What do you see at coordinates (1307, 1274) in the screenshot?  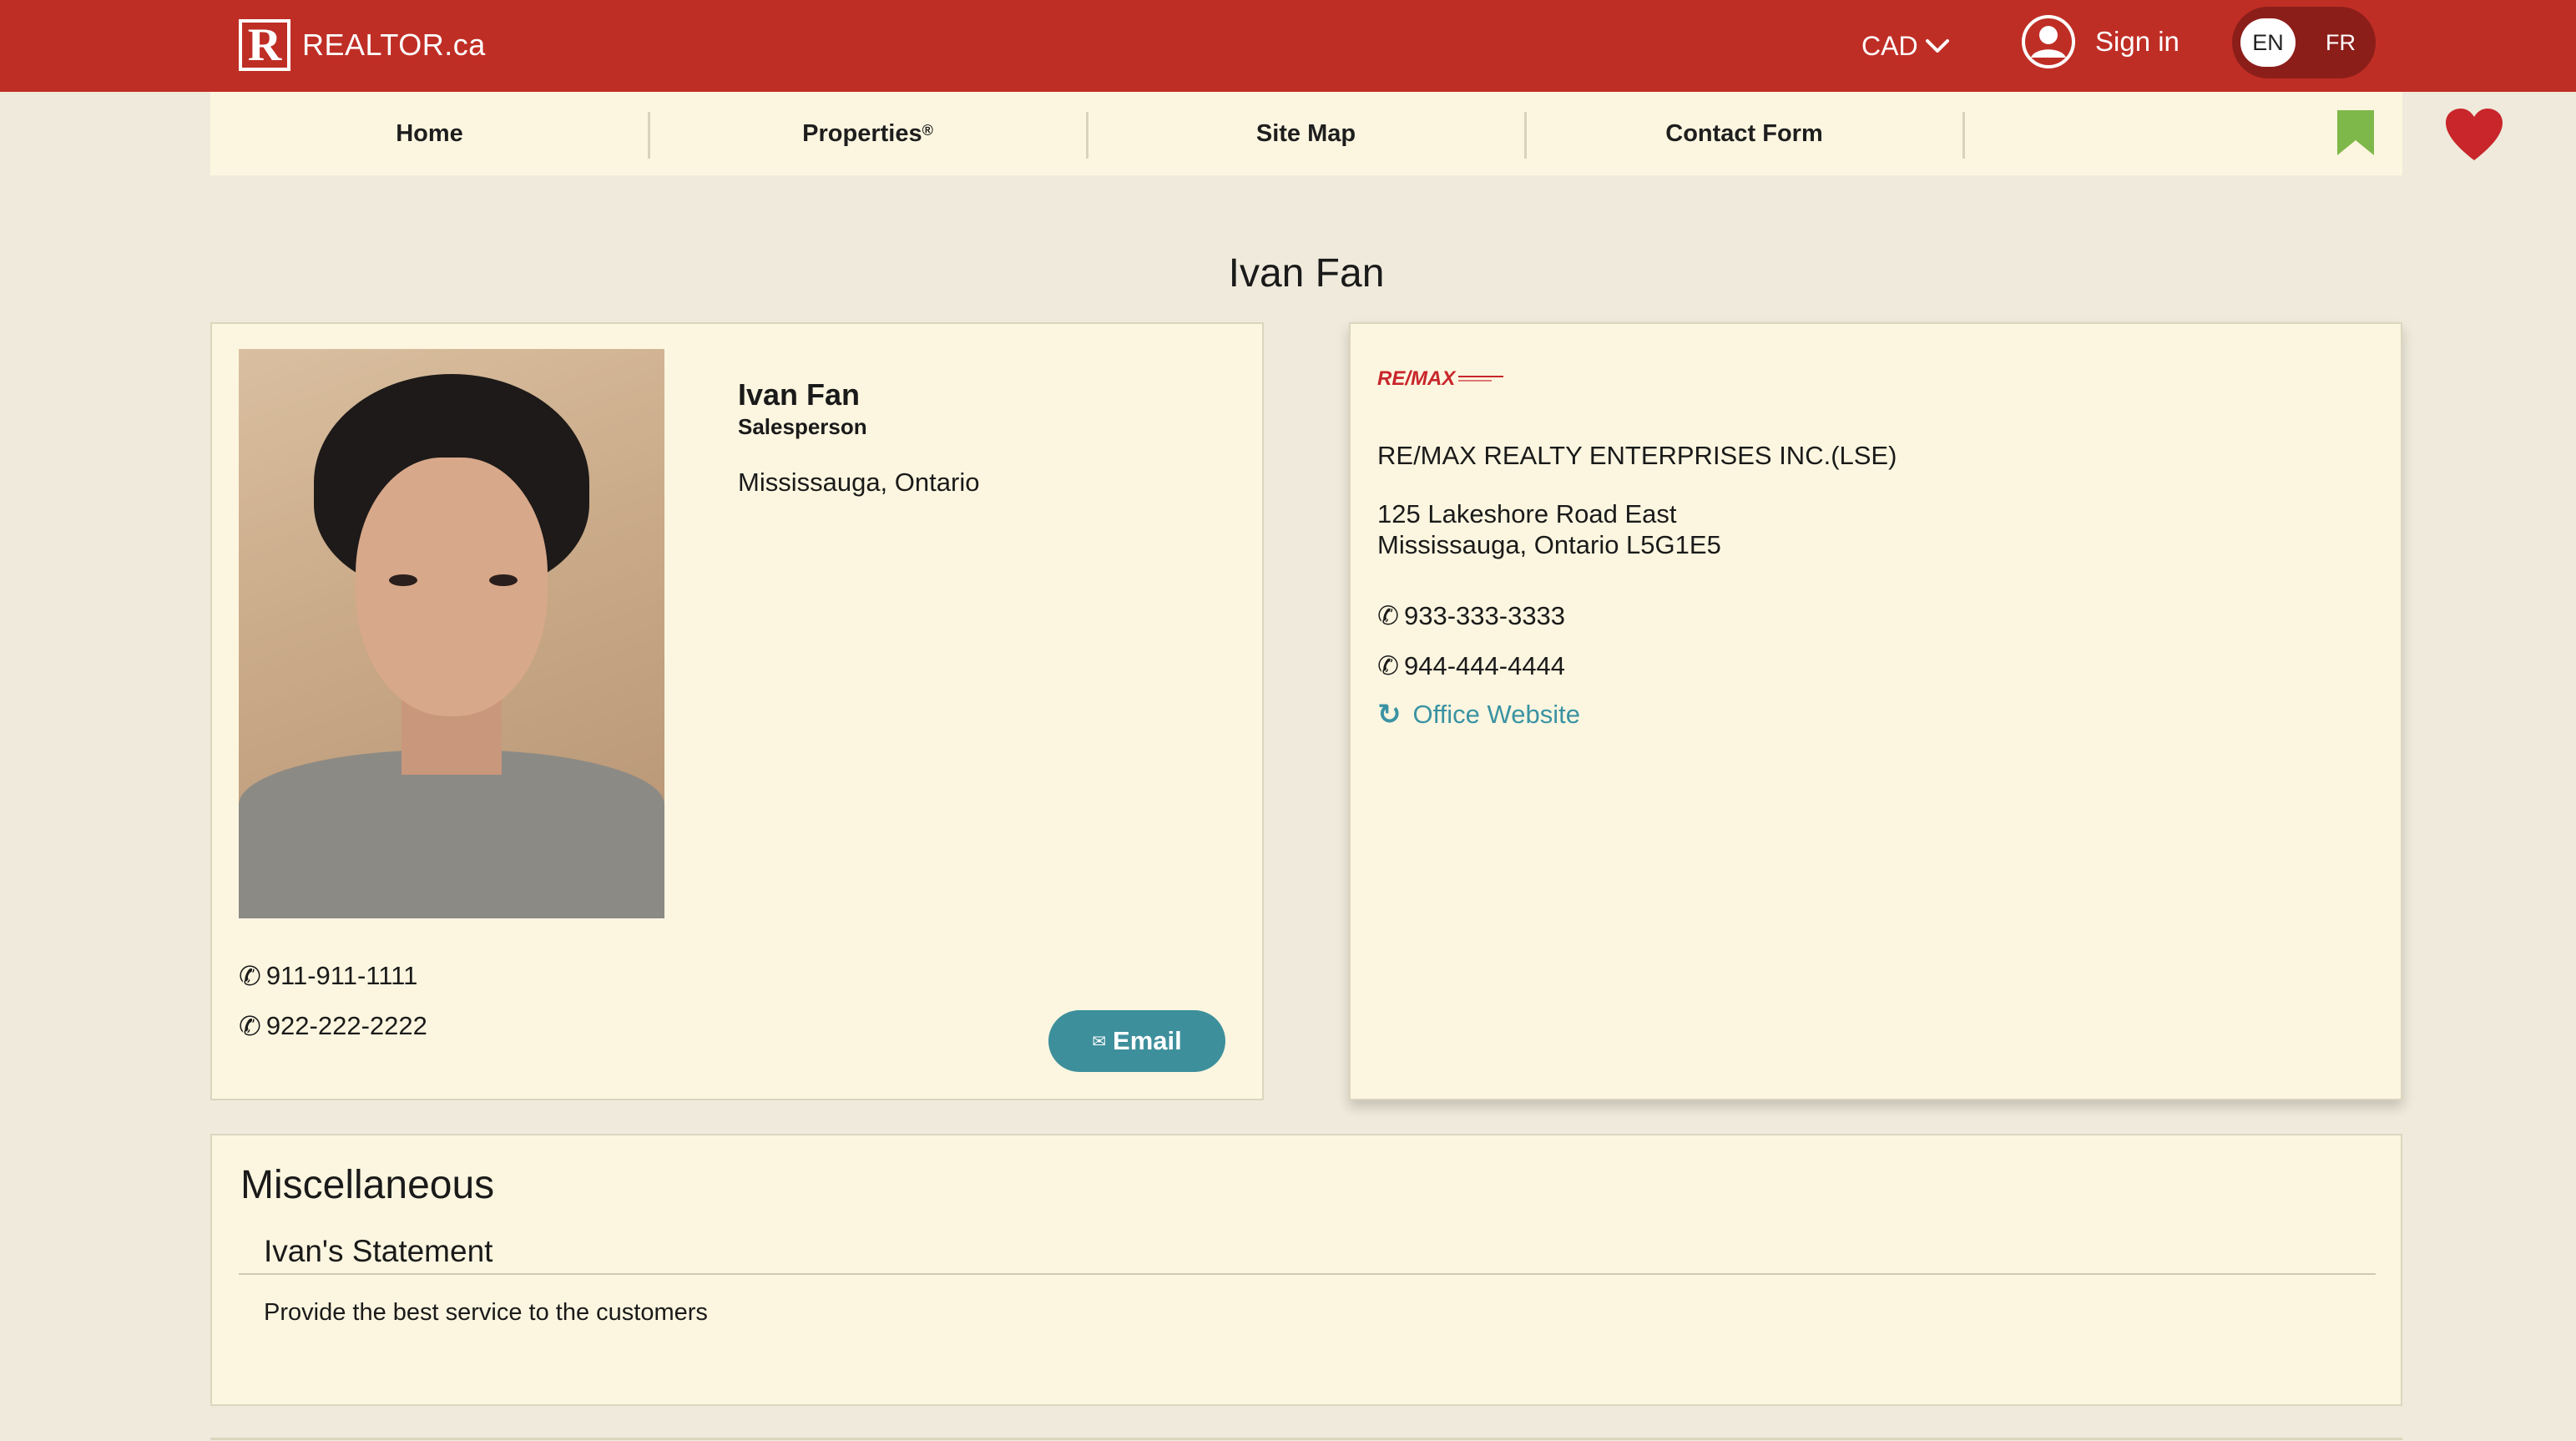 I see `section-divider` at bounding box center [1307, 1274].